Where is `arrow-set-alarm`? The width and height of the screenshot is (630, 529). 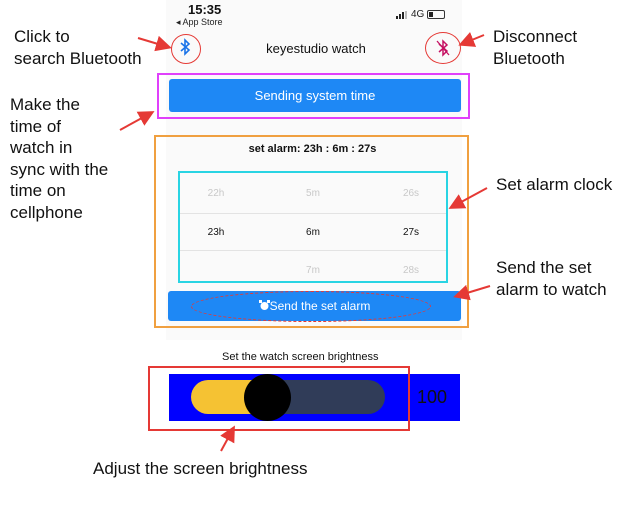 arrow-set-alarm is located at coordinates (468, 198).